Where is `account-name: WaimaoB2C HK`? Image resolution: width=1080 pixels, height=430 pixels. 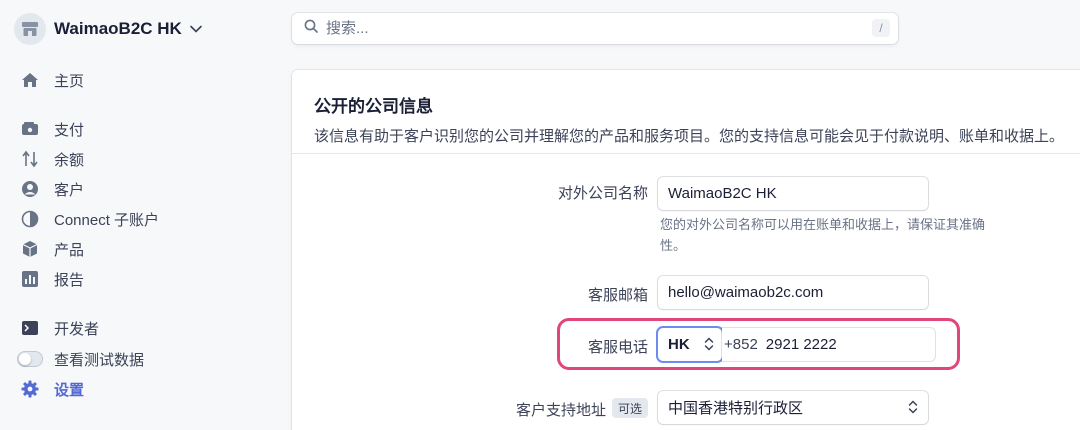
account-name: WaimaoB2C HK is located at coordinates (118, 28).